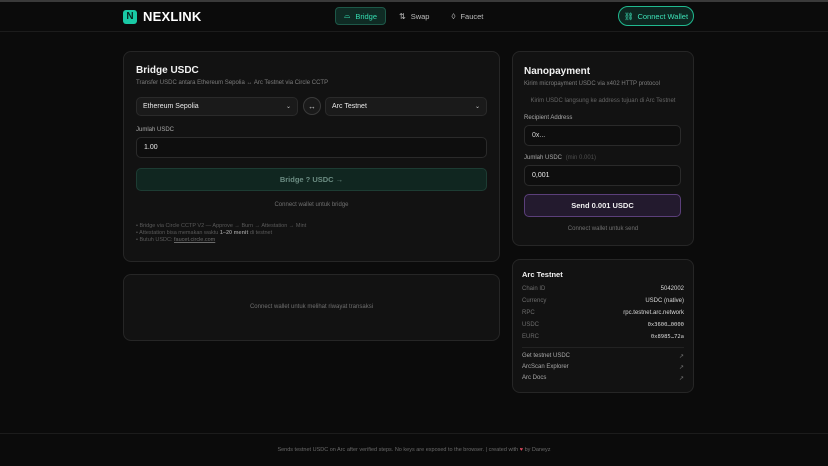 This screenshot has width=828, height=466. What do you see at coordinates (531, 325) in the screenshot?
I see `info-key: USDC` at bounding box center [531, 325].